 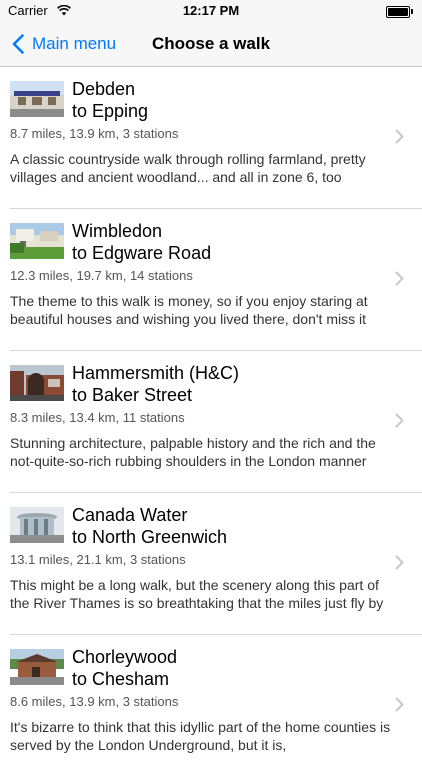 What do you see at coordinates (150, 537) in the screenshot?
I see `walk-destination: to North Greenwich` at bounding box center [150, 537].